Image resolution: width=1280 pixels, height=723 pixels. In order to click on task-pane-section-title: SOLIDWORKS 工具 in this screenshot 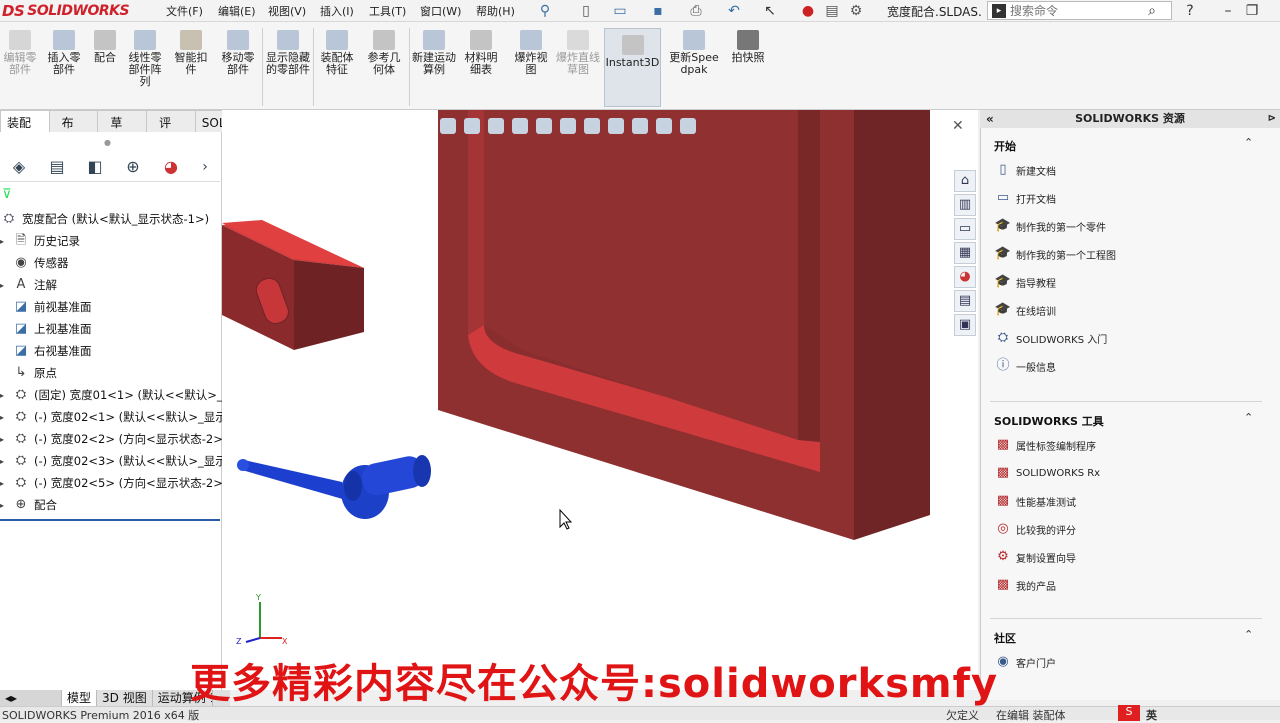, I will do `click(1049, 421)`.